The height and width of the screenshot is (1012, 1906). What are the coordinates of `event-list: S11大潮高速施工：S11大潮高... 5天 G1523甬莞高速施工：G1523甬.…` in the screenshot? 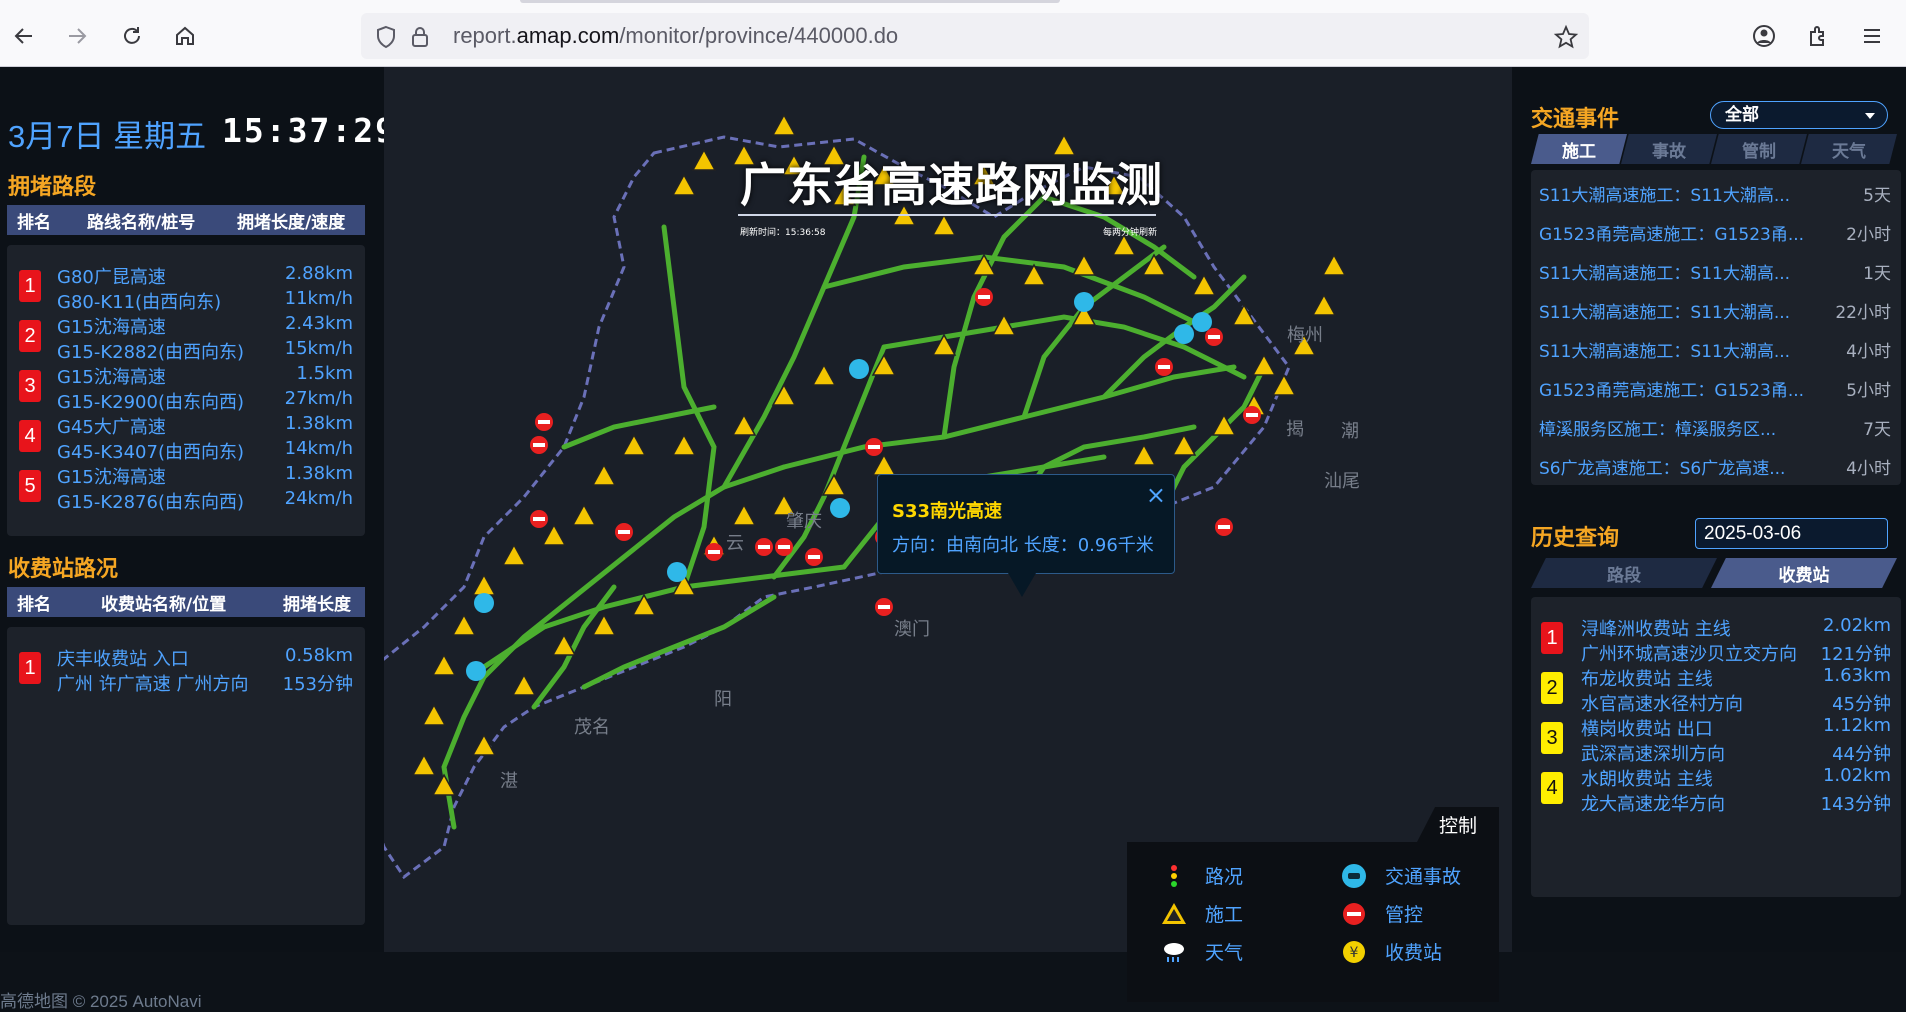 It's located at (1716, 327).